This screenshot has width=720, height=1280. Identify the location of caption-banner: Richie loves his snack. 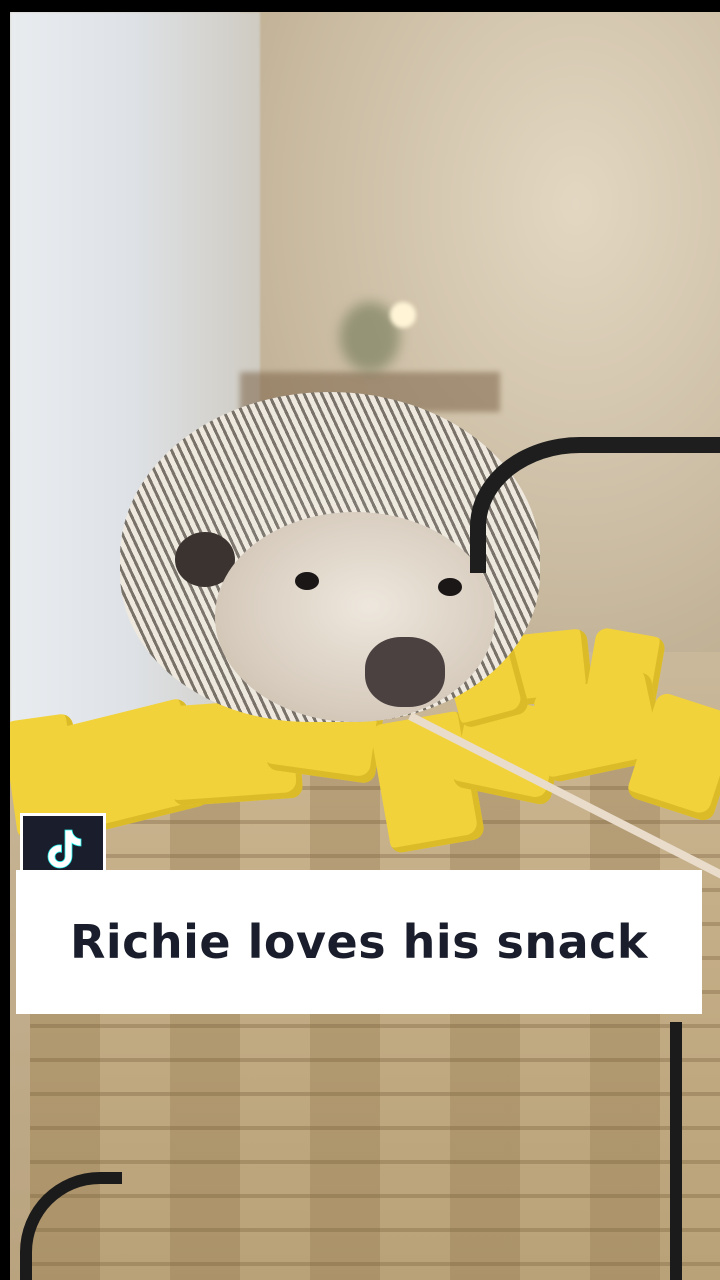
(359, 942).